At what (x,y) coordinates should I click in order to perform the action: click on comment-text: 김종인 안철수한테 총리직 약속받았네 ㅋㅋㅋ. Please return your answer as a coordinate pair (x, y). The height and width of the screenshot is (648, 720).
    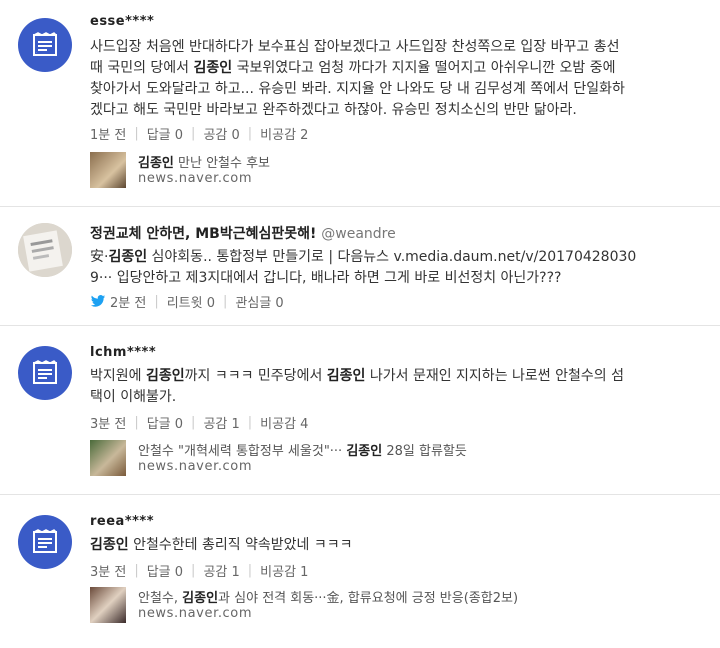
    Looking at the image, I should click on (390, 545).